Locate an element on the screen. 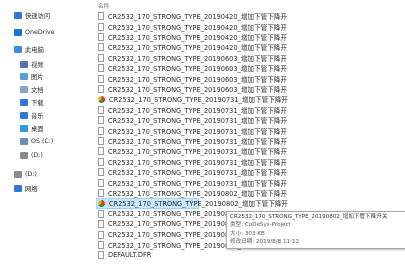 Image resolution: width=405 pixels, height=266 pixels. tooltip-filename: CR2532_170_STRONG_TYPE_20190802_增加下管下降开关 is located at coordinates (309, 217).